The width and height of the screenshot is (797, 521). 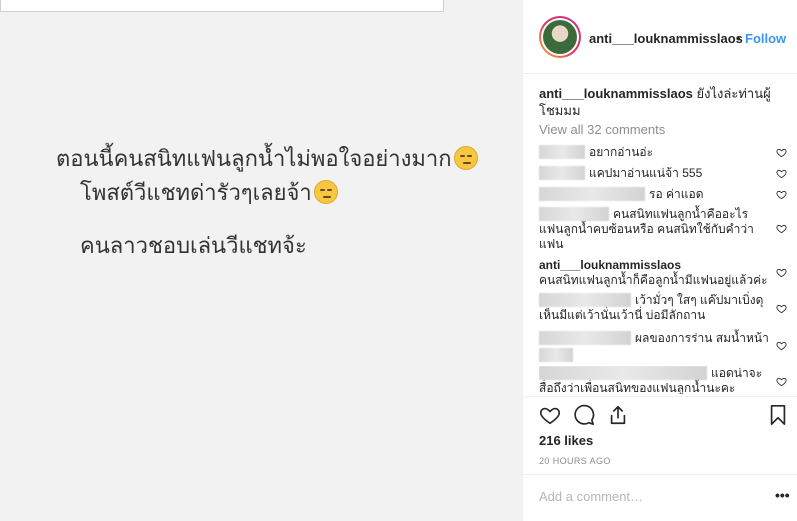 I want to click on more-options-icon: •••, so click(x=782, y=495).